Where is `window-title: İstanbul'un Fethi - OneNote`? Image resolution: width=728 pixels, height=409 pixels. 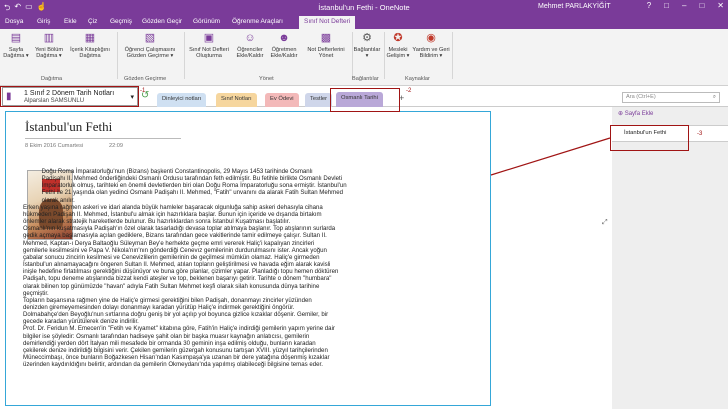
window-title: İstanbul'un Fethi - OneNote is located at coordinates (364, 7).